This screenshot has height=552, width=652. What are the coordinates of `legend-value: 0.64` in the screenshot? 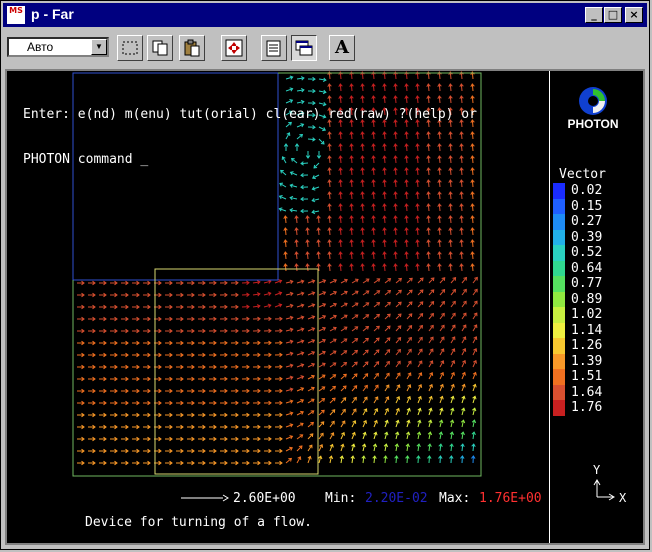 It's located at (587, 268).